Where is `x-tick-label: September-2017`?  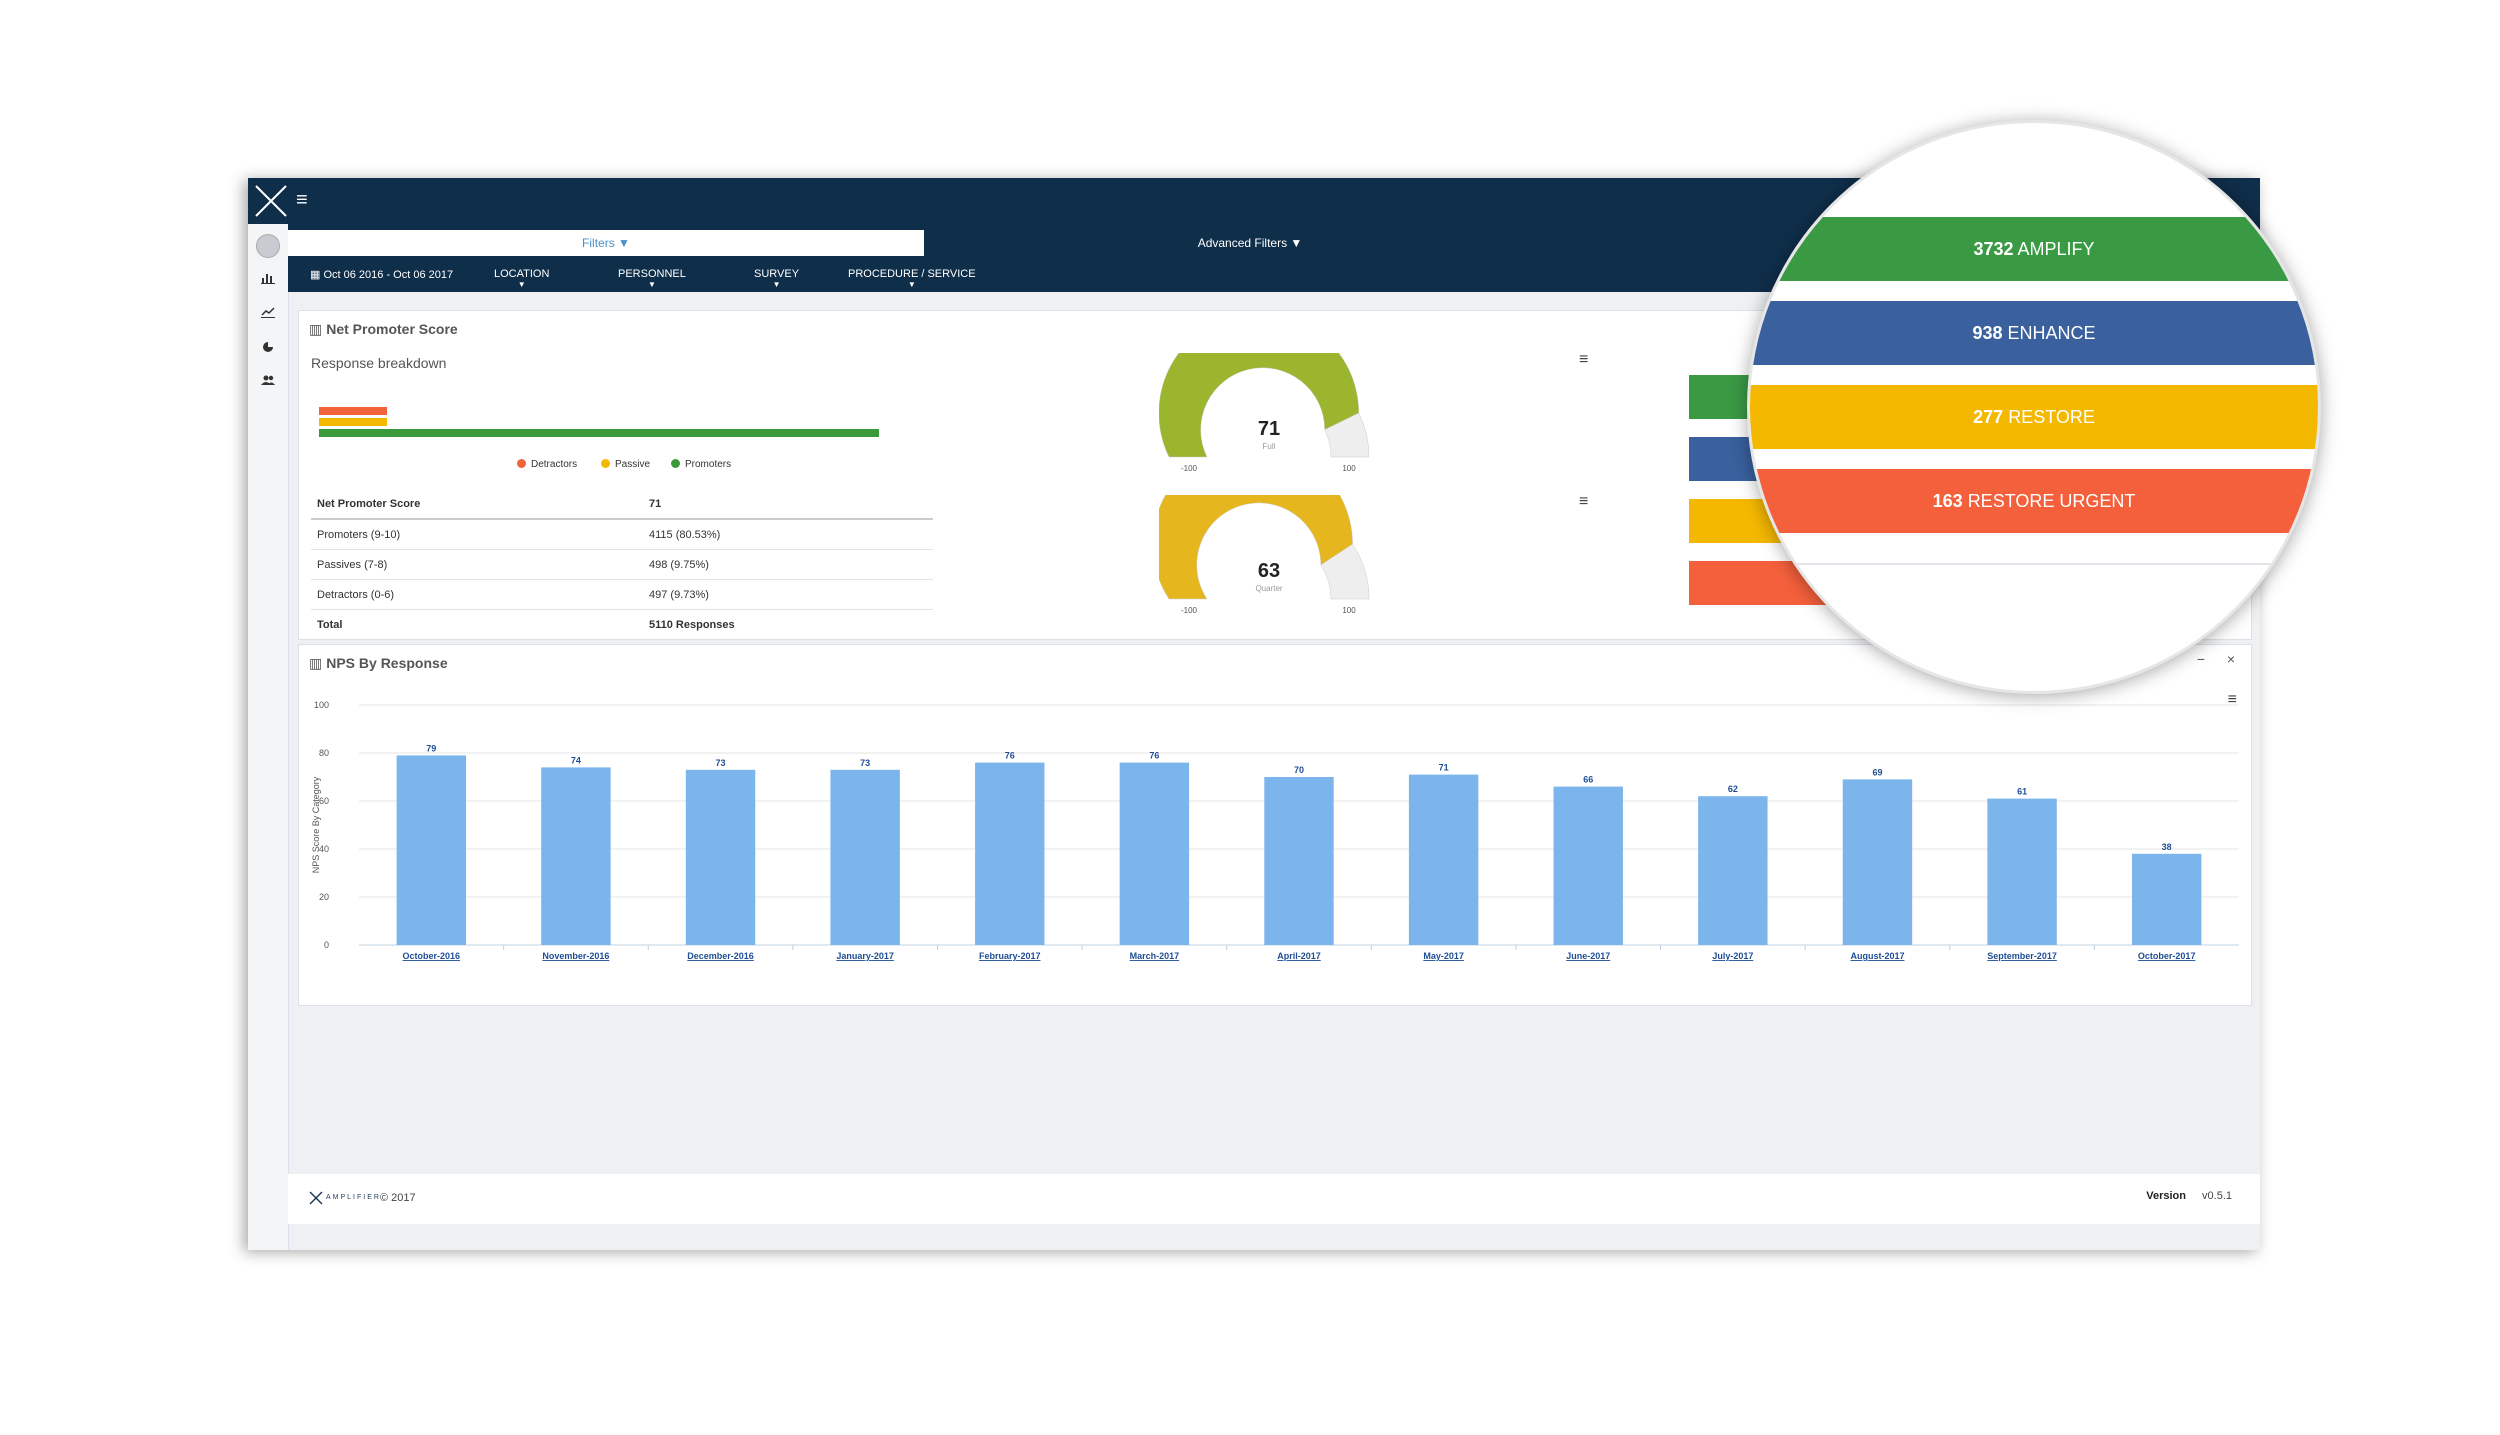 x-tick-label: September-2017 is located at coordinates (2022, 956).